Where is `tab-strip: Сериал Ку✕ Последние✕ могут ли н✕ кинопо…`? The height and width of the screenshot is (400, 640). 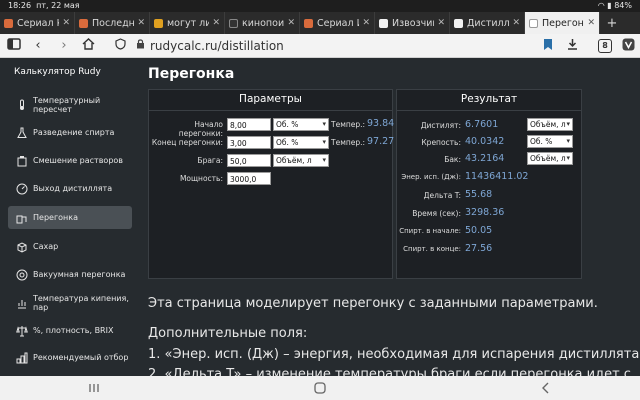
tab-strip: Сериал Ку✕ Последние✕ могут ли н✕ кинопо… is located at coordinates (320, 23).